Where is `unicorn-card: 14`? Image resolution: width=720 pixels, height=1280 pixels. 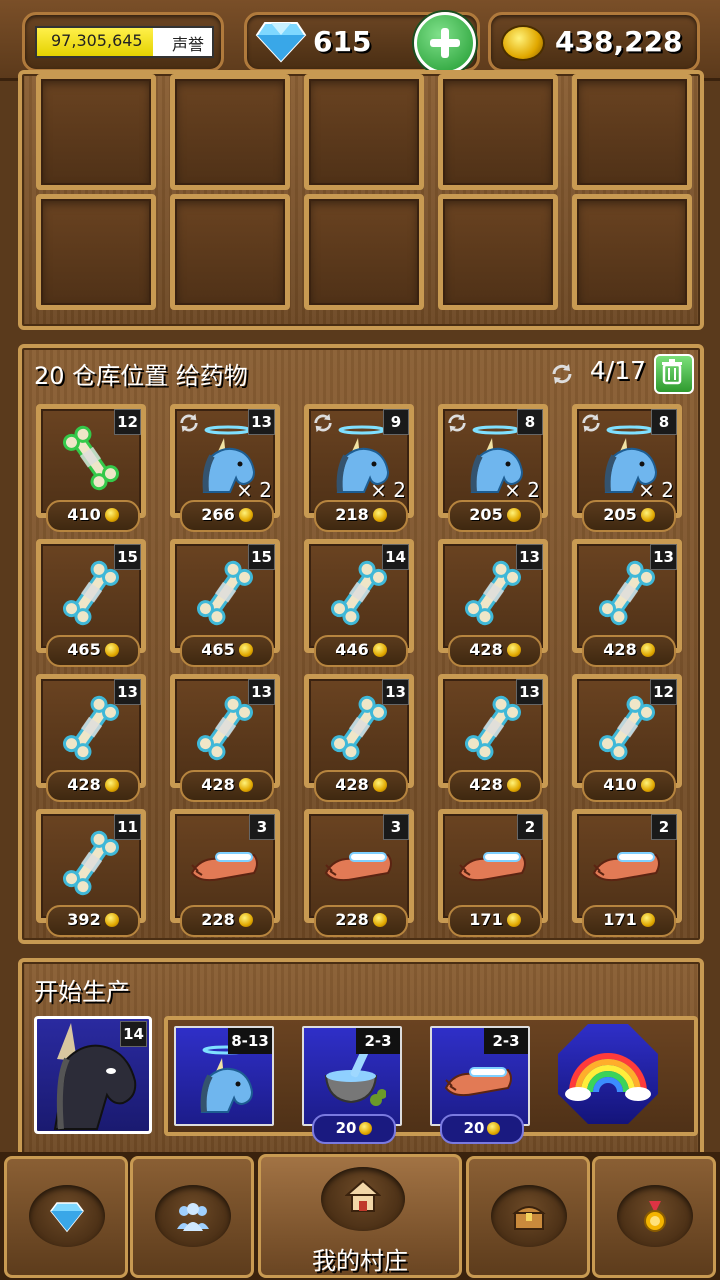
unicorn-card: 14 is located at coordinates (93, 1075).